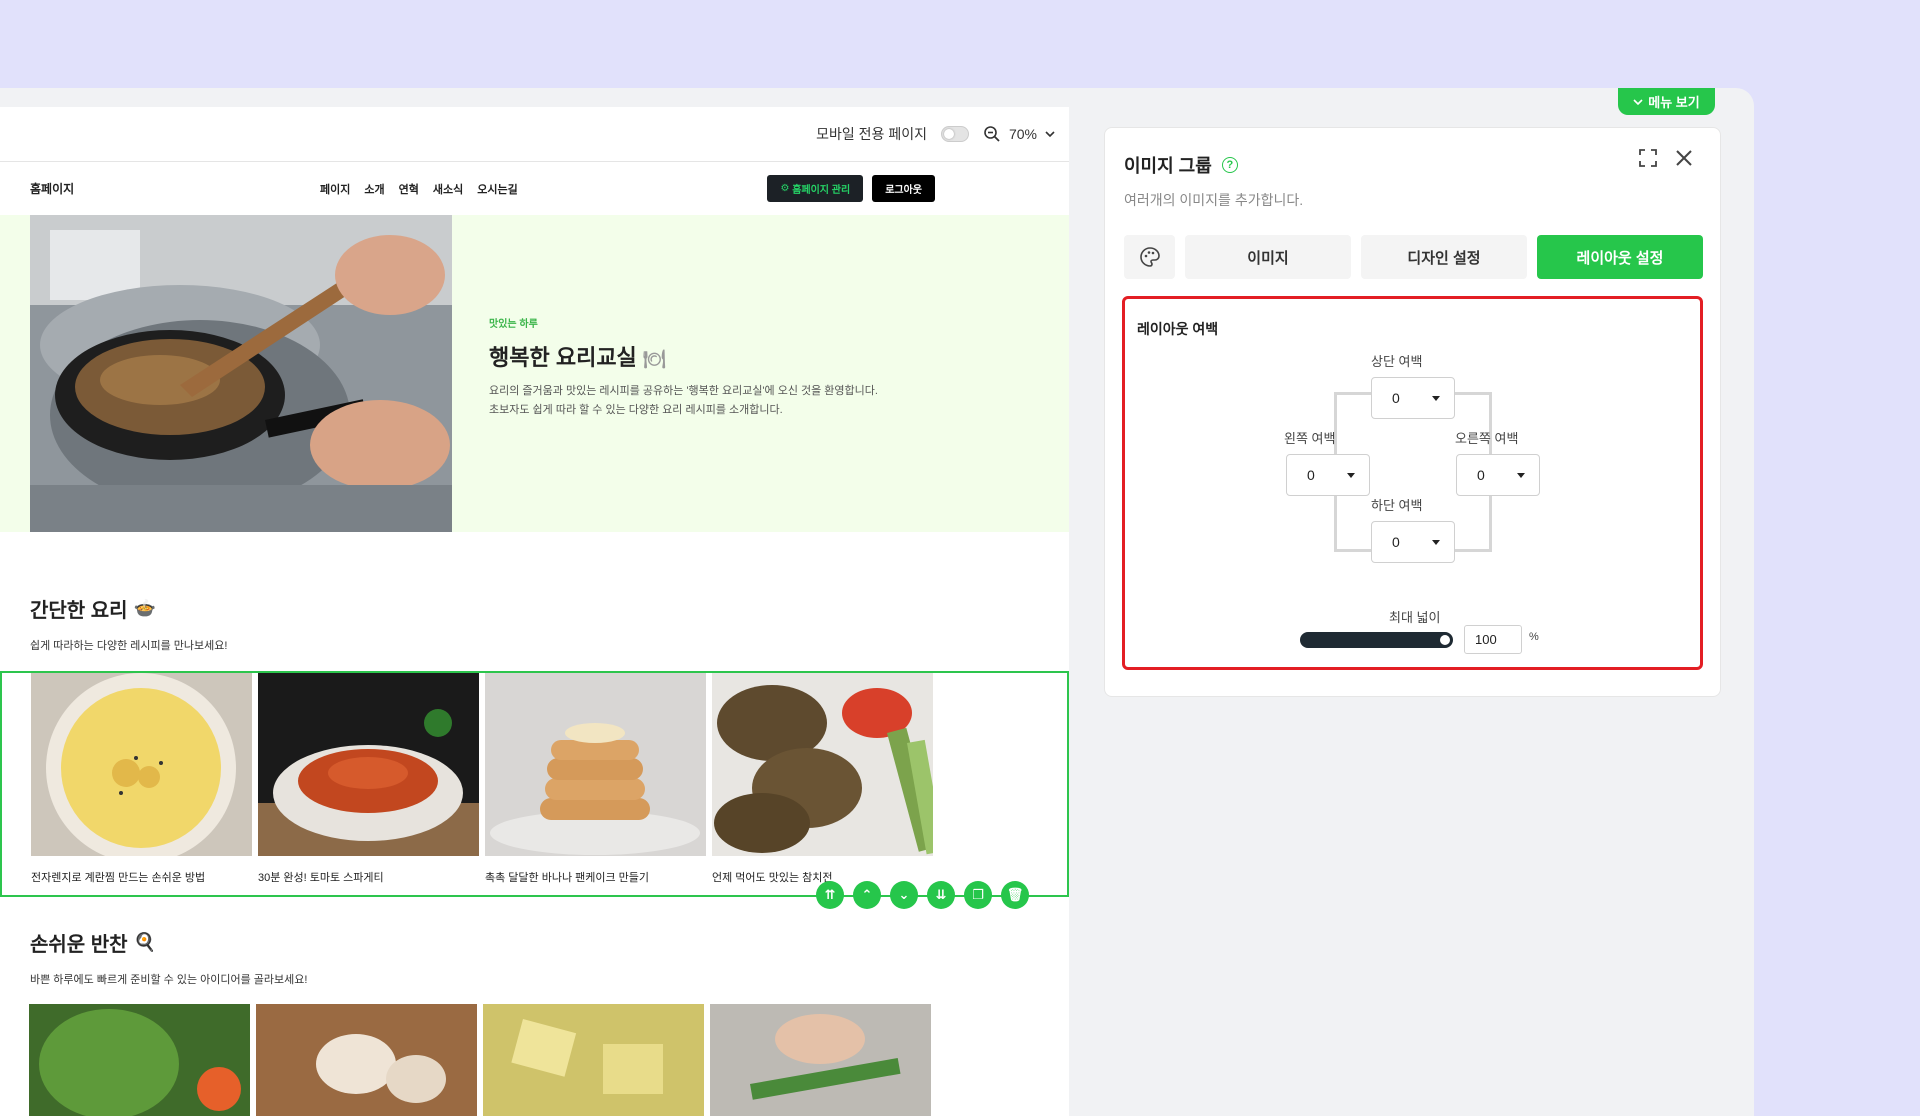  I want to click on tab-design-settings: 디자인 설정, so click(1444, 257).